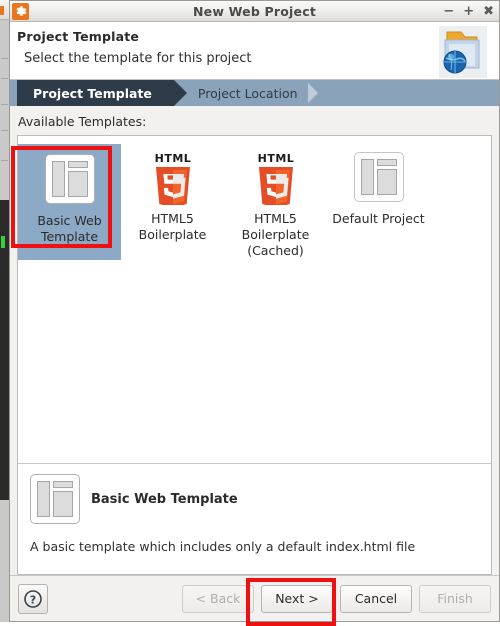  What do you see at coordinates (82, 121) in the screenshot?
I see `available-templates-label: Available Templates:` at bounding box center [82, 121].